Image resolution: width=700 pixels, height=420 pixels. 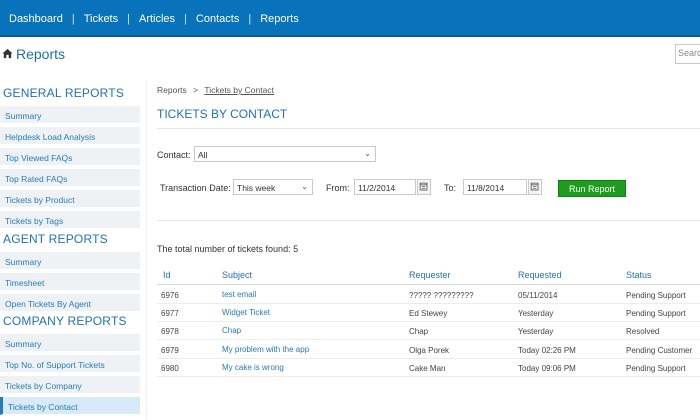 What do you see at coordinates (430, 275) in the screenshot?
I see `column-header-requester: Requester` at bounding box center [430, 275].